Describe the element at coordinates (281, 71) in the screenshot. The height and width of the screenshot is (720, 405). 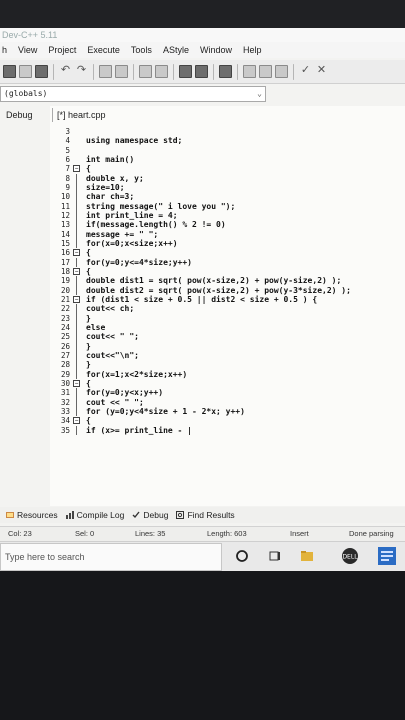
I see `grid-icon` at that location.